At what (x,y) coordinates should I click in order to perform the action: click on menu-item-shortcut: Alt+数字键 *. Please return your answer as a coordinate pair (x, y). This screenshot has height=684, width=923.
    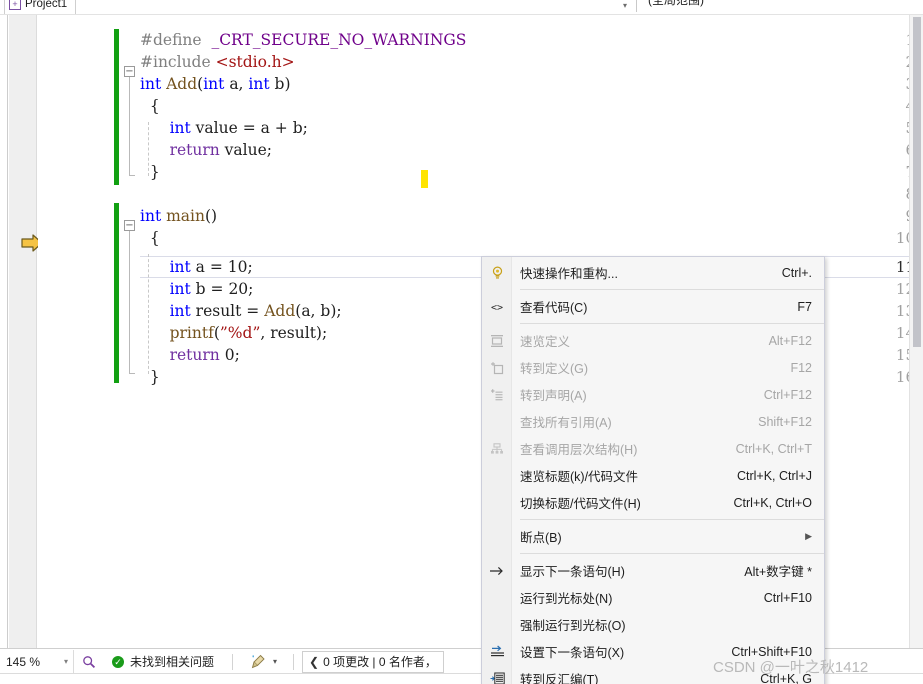
    Looking at the image, I should click on (778, 572).